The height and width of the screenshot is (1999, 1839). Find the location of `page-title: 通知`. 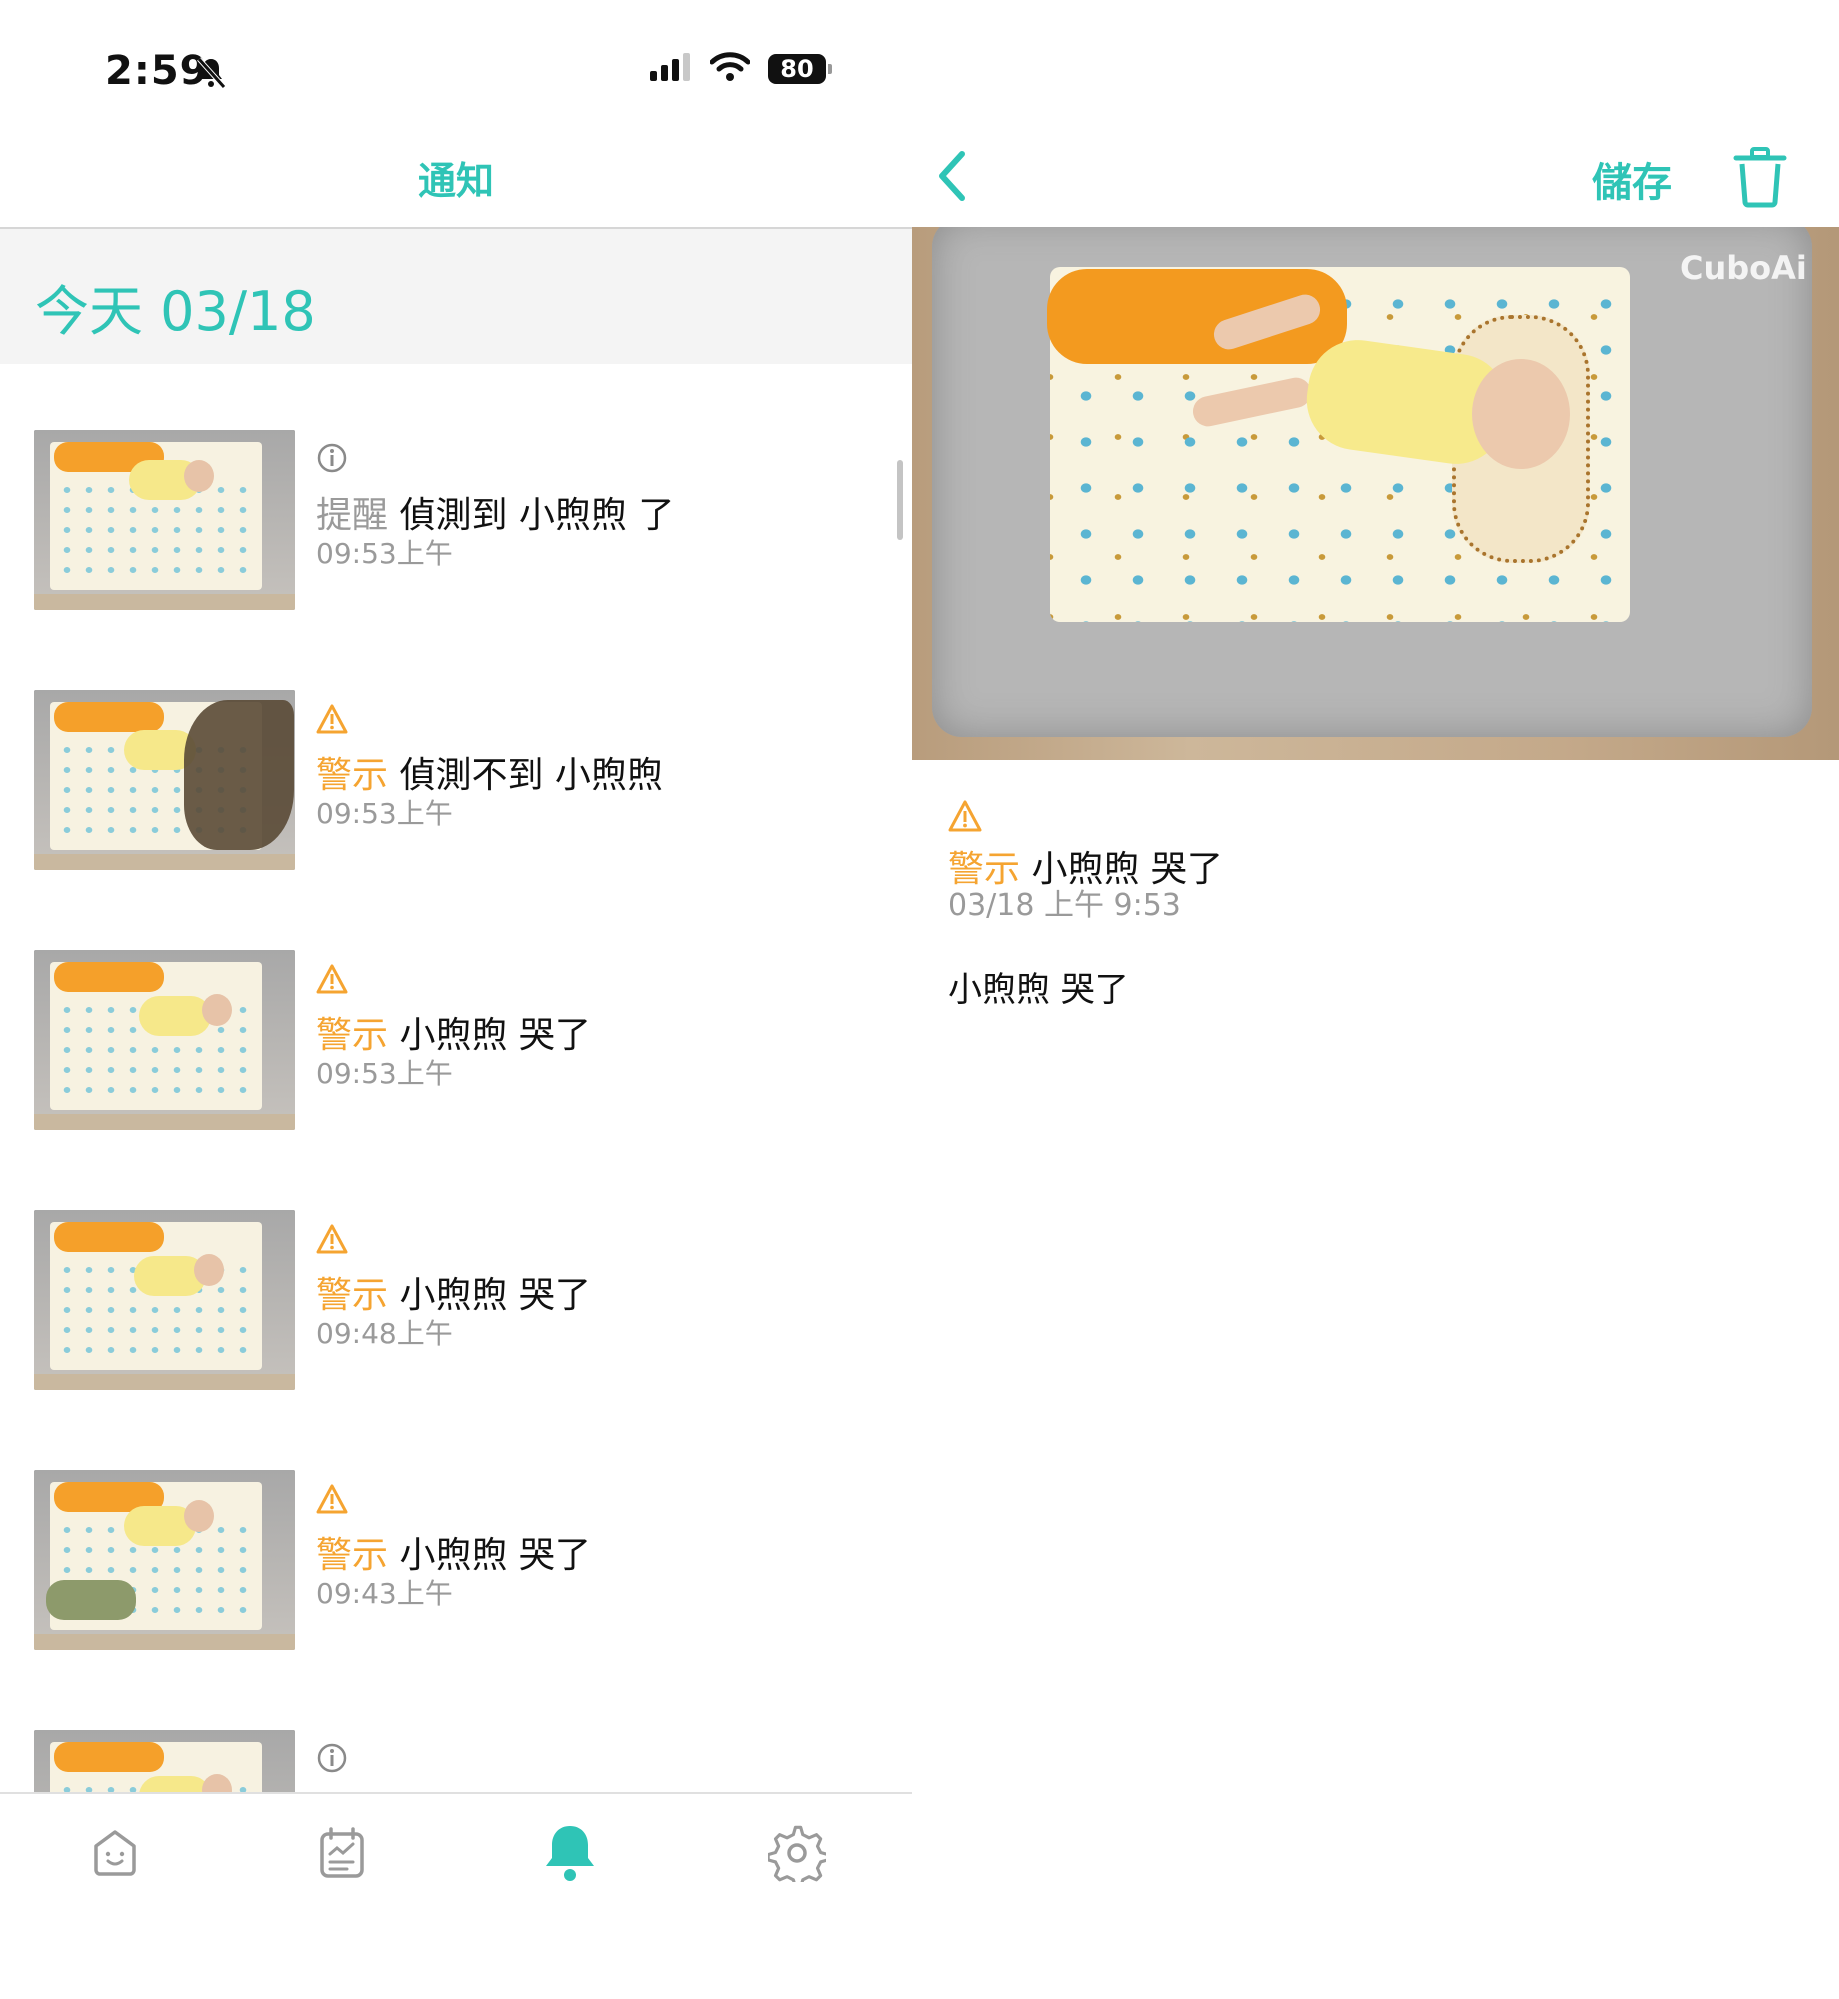

page-title: 通知 is located at coordinates (455, 181).